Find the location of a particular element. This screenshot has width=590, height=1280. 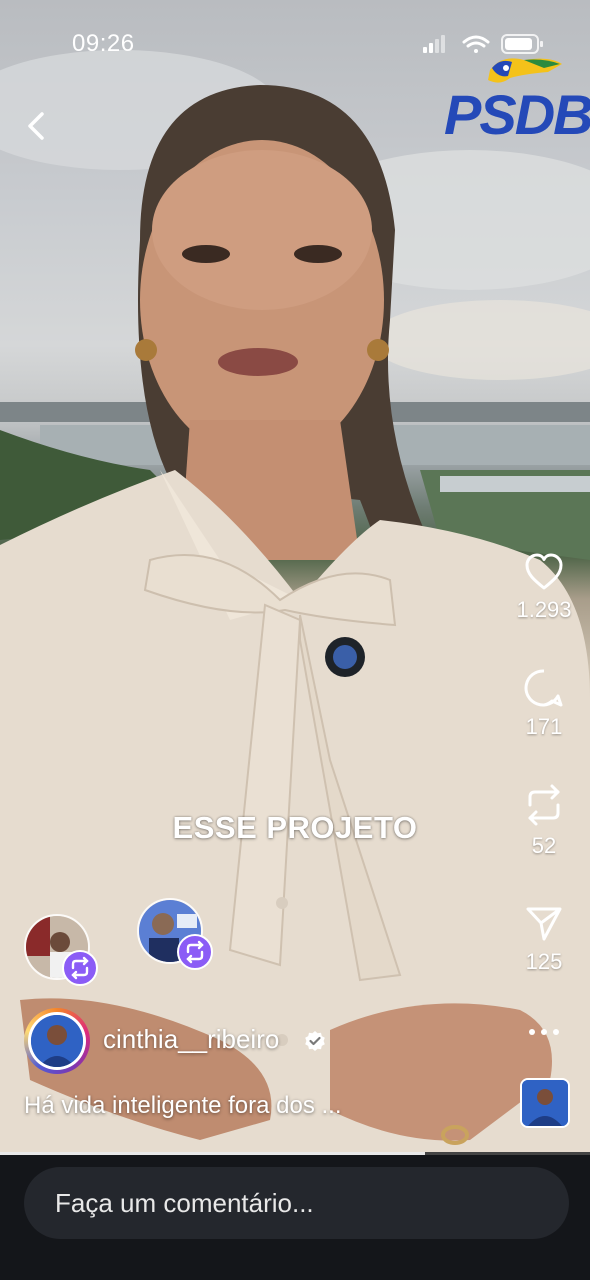

comment-bar is located at coordinates (295, 1217).